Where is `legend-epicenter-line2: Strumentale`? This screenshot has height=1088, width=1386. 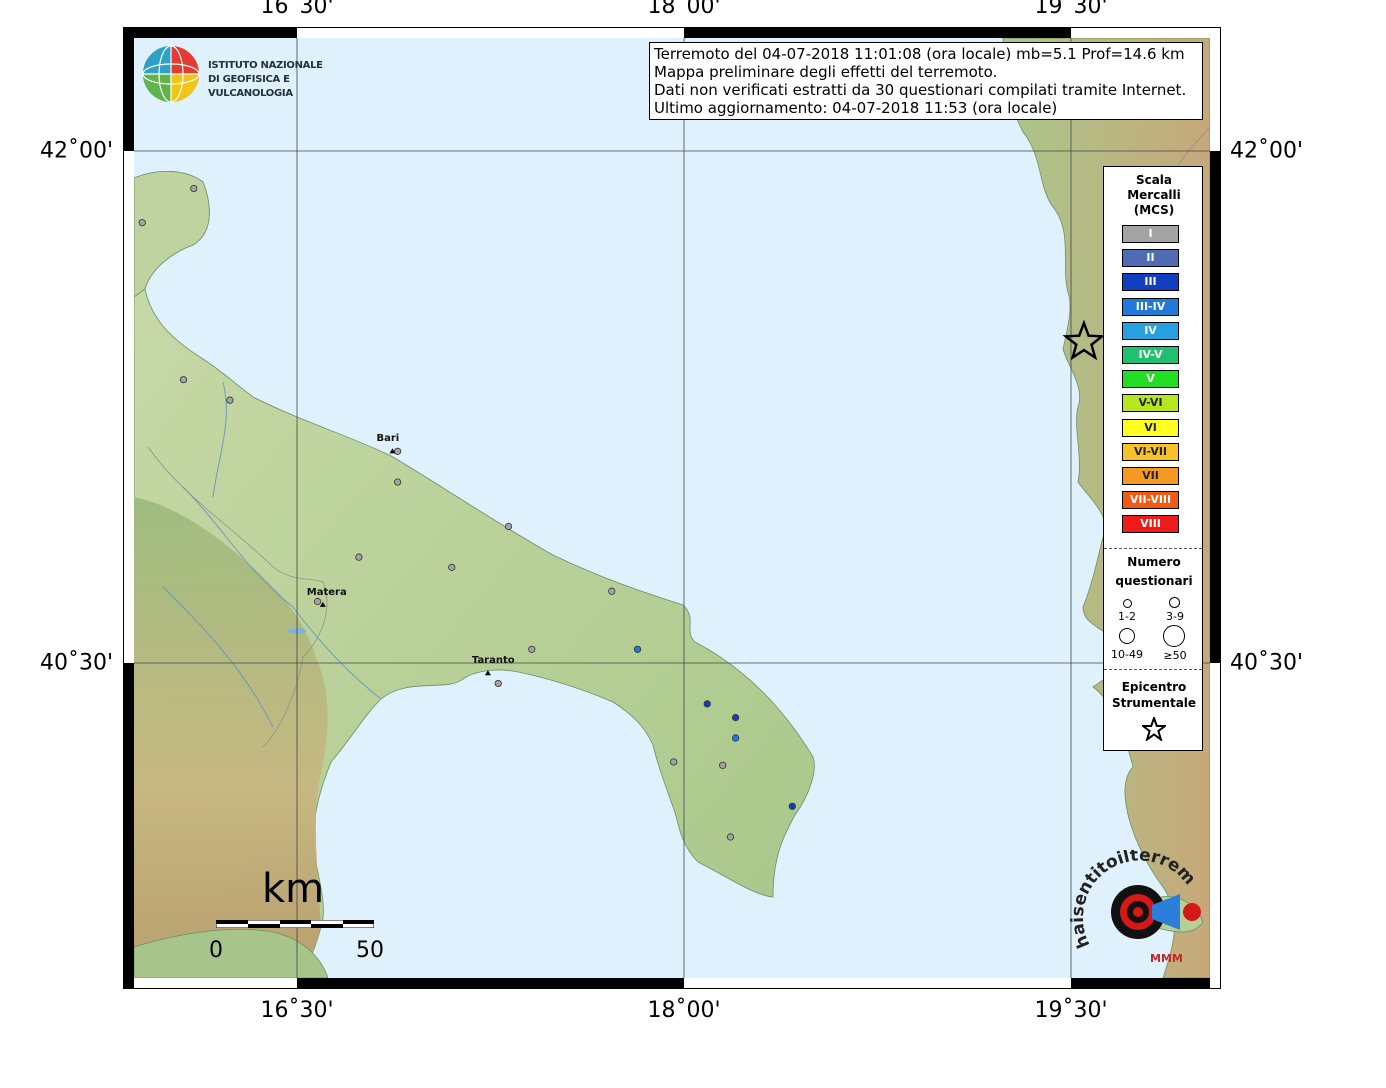 legend-epicenter-line2: Strumentale is located at coordinates (1154, 703).